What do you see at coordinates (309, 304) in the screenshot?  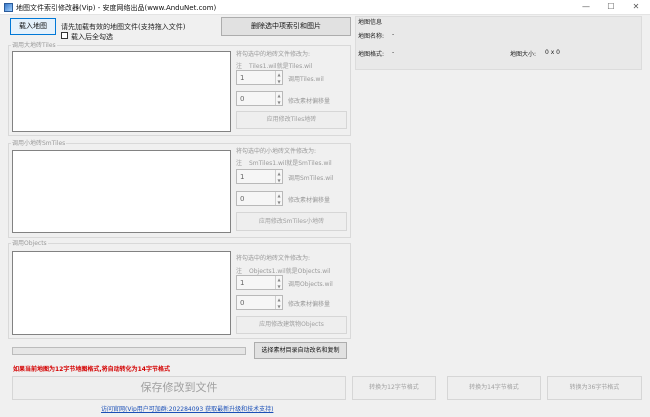 I see `objects-offset-label: 修改素材偏移量` at bounding box center [309, 304].